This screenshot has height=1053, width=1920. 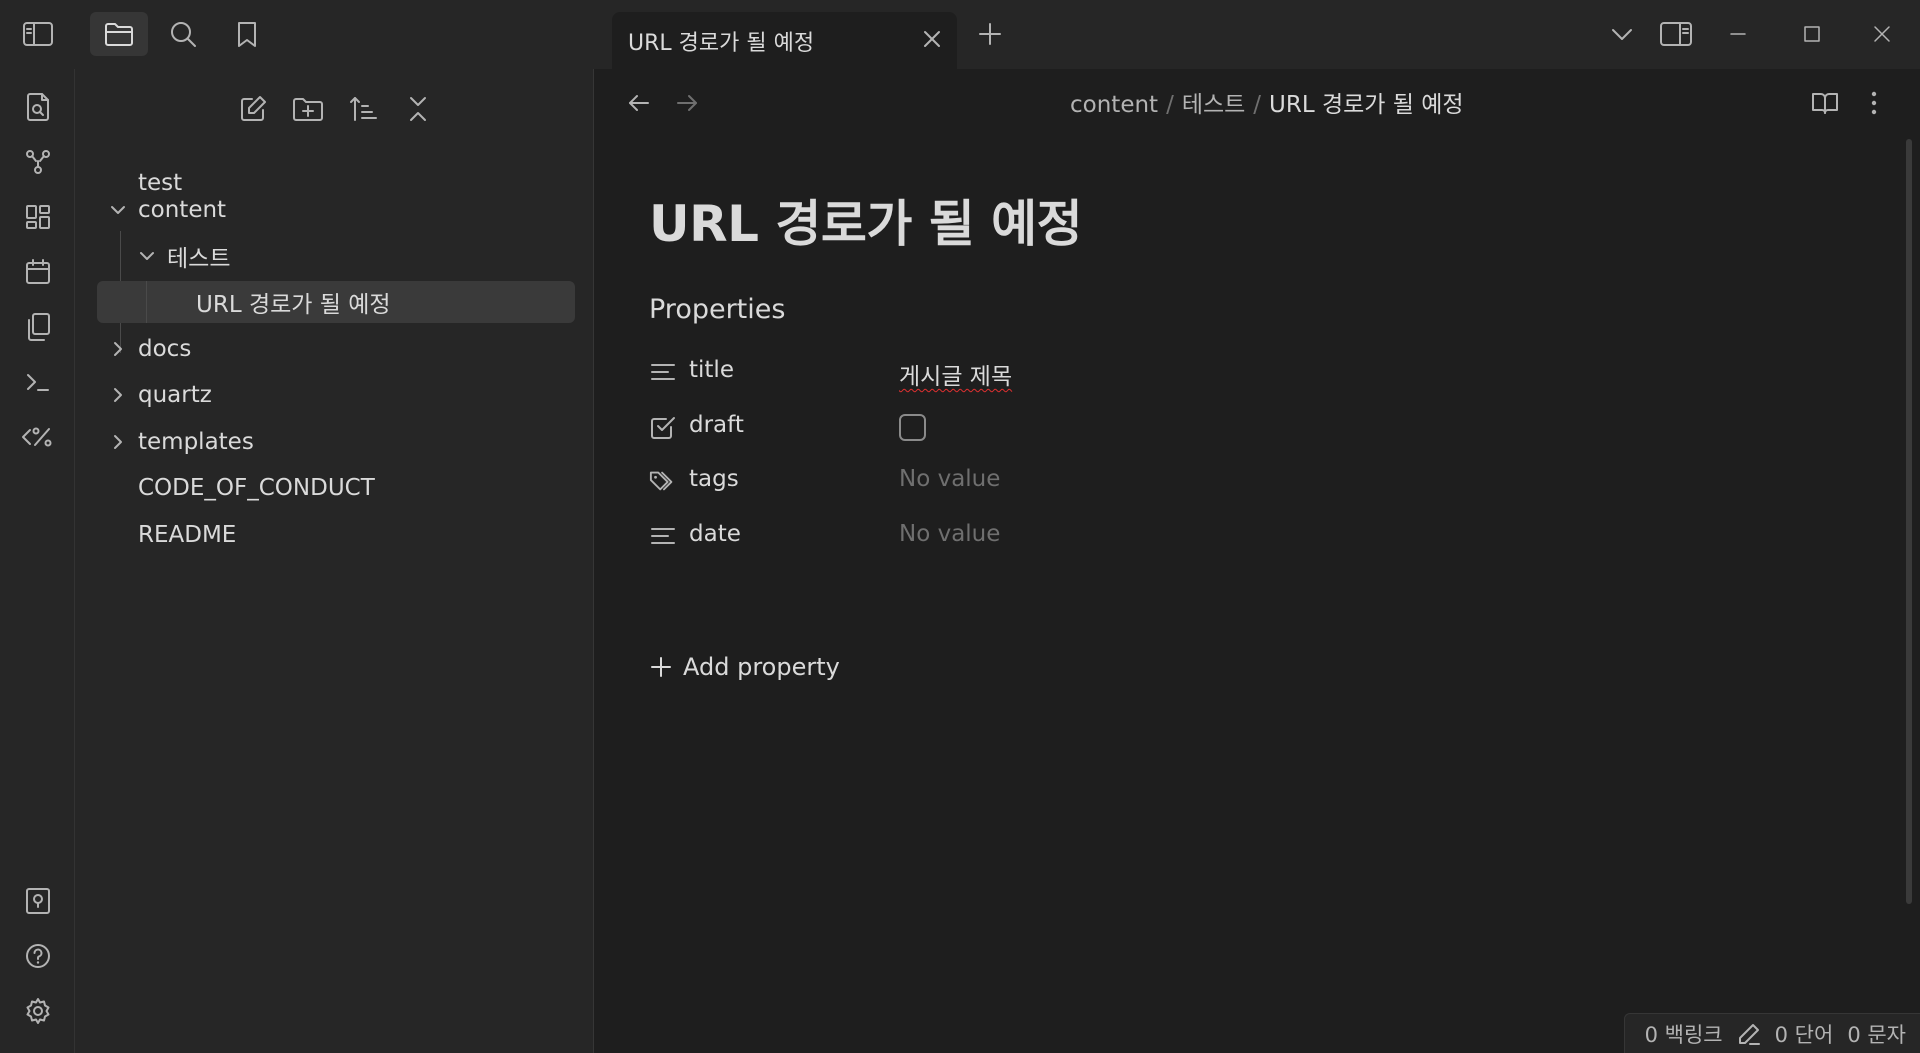 What do you see at coordinates (866, 220) in the screenshot?
I see `note-title: URL 경로가 될 예정` at bounding box center [866, 220].